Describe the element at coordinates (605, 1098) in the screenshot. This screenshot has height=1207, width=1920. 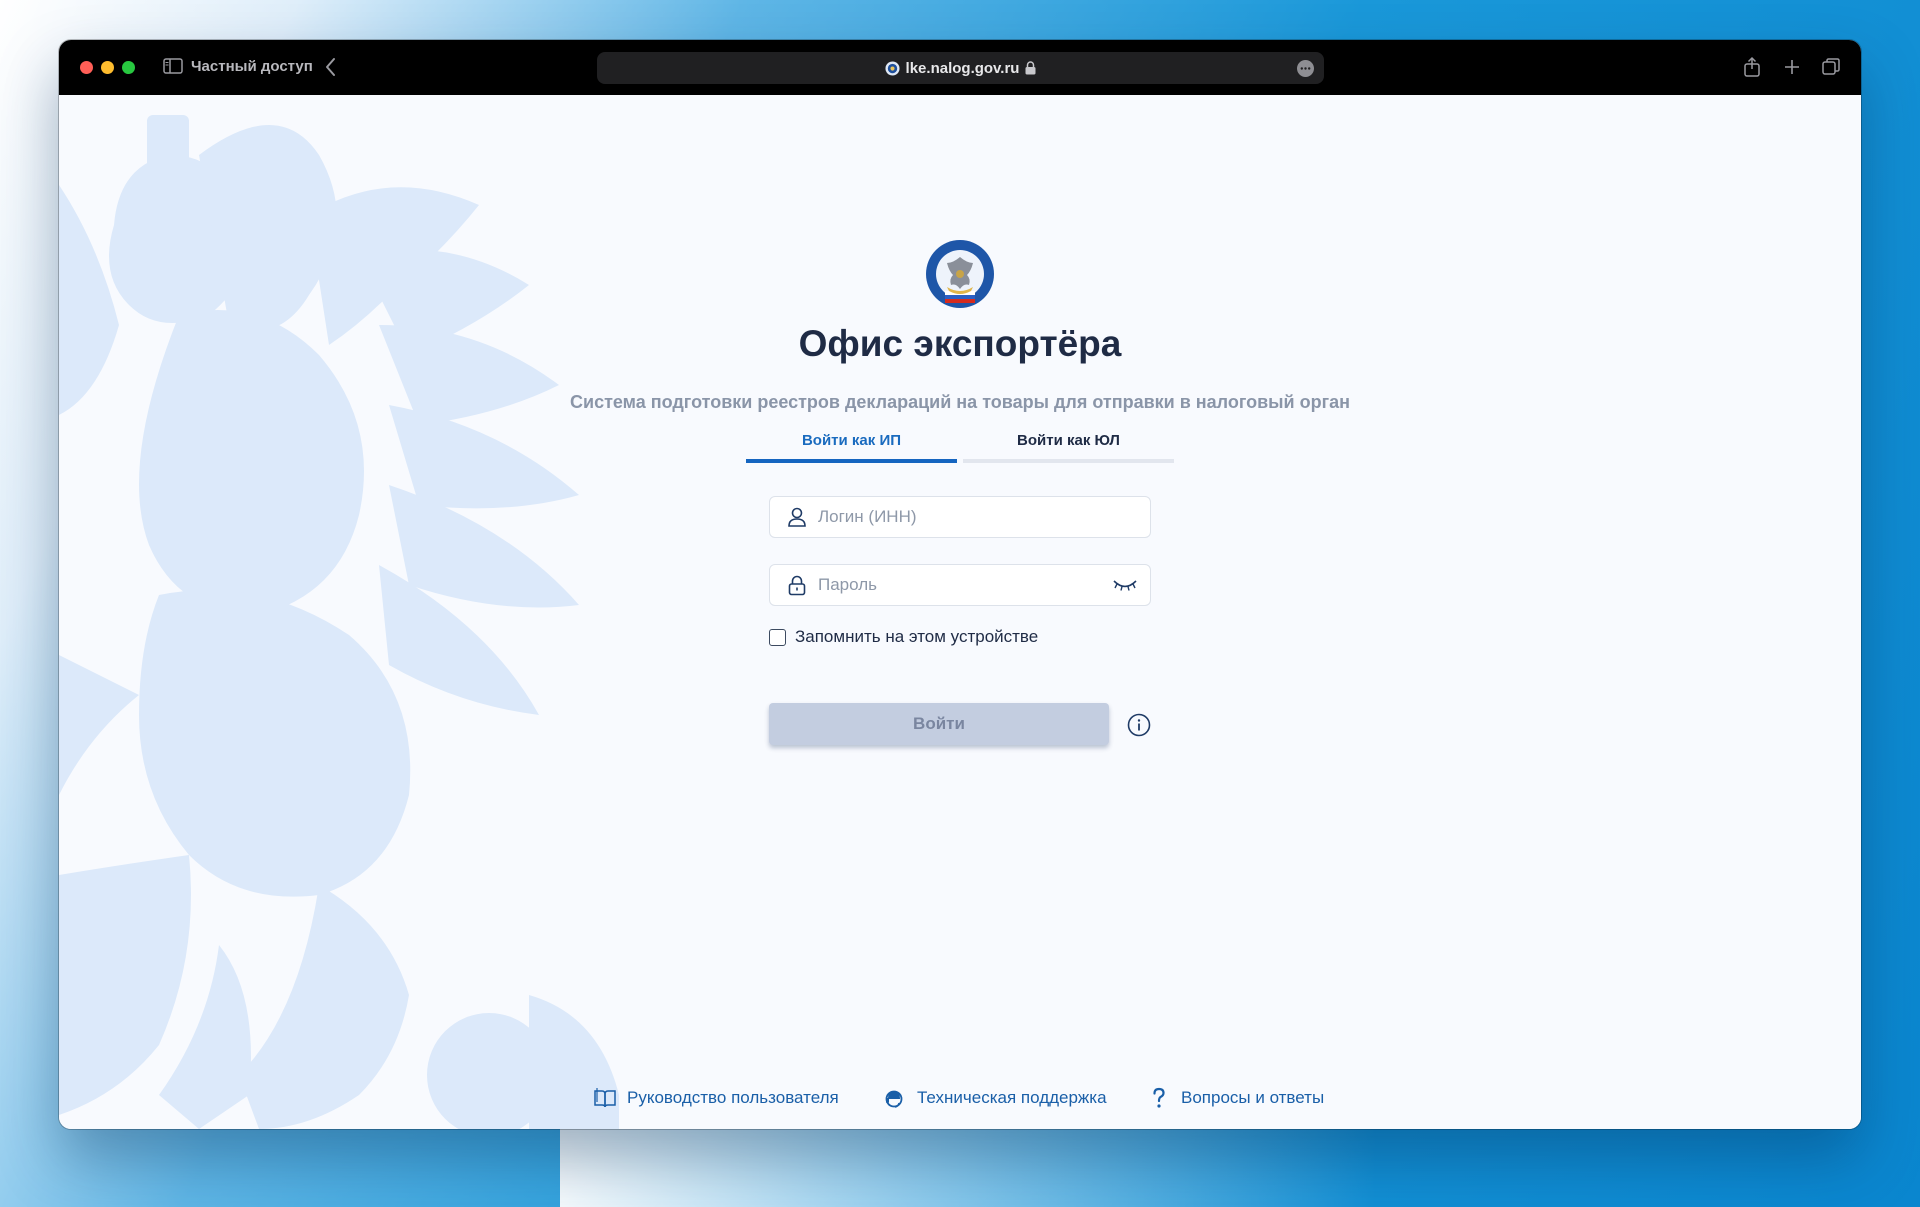
I see `book-icon` at that location.